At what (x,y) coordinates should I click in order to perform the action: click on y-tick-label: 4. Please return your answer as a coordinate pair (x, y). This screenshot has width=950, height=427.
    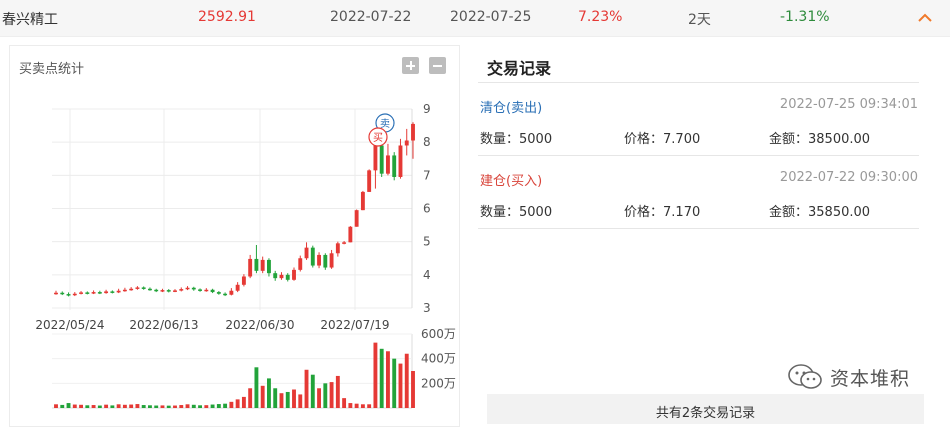
    Looking at the image, I should click on (427, 275).